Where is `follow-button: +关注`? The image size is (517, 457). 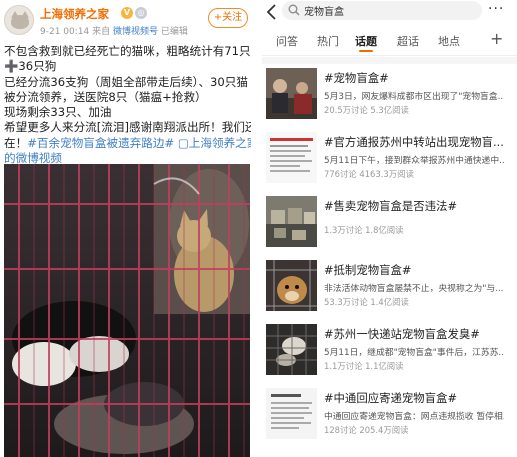
follow-button: +关注 is located at coordinates (228, 18).